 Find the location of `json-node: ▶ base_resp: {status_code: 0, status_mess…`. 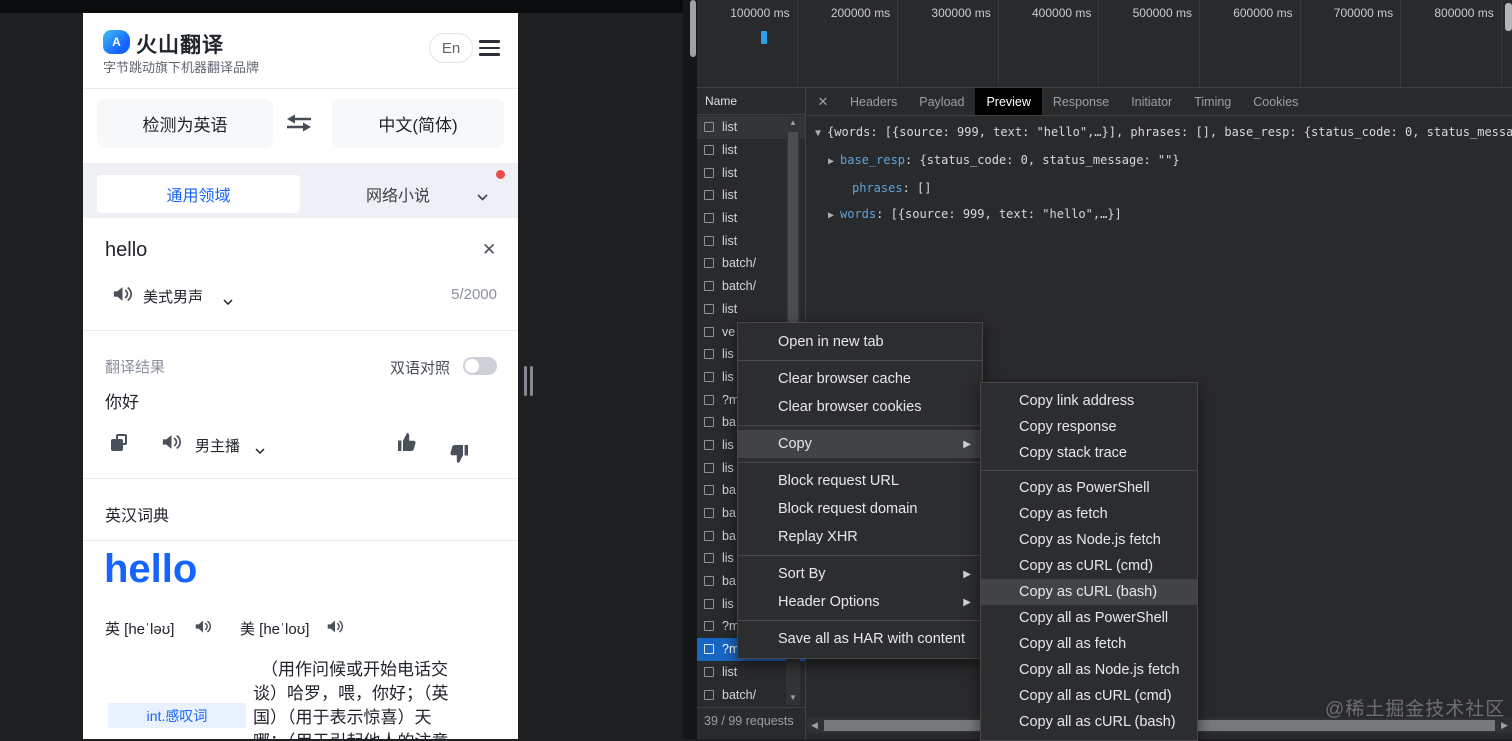

json-node: ▶ base_resp: {status_code: 0, status_mess… is located at coordinates (1163, 161).